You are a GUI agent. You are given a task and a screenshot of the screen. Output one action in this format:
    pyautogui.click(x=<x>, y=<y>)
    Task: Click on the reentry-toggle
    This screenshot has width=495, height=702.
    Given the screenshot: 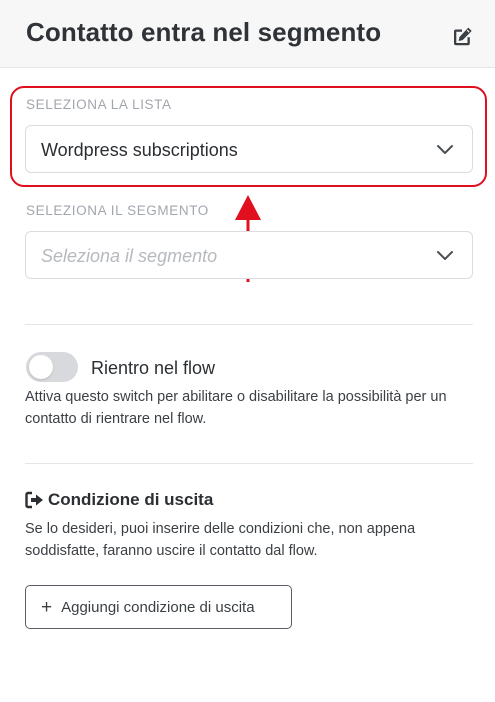 What is the action you would take?
    pyautogui.click(x=52, y=367)
    